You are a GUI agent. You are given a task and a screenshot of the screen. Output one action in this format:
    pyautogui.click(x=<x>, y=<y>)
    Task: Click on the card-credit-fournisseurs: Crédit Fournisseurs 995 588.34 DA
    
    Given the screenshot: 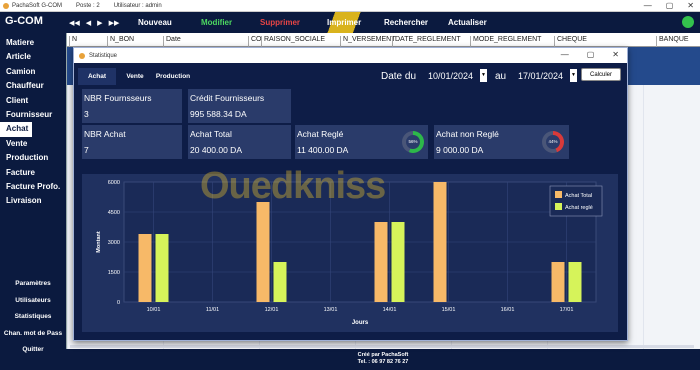 What is the action you would take?
    pyautogui.click(x=239, y=106)
    